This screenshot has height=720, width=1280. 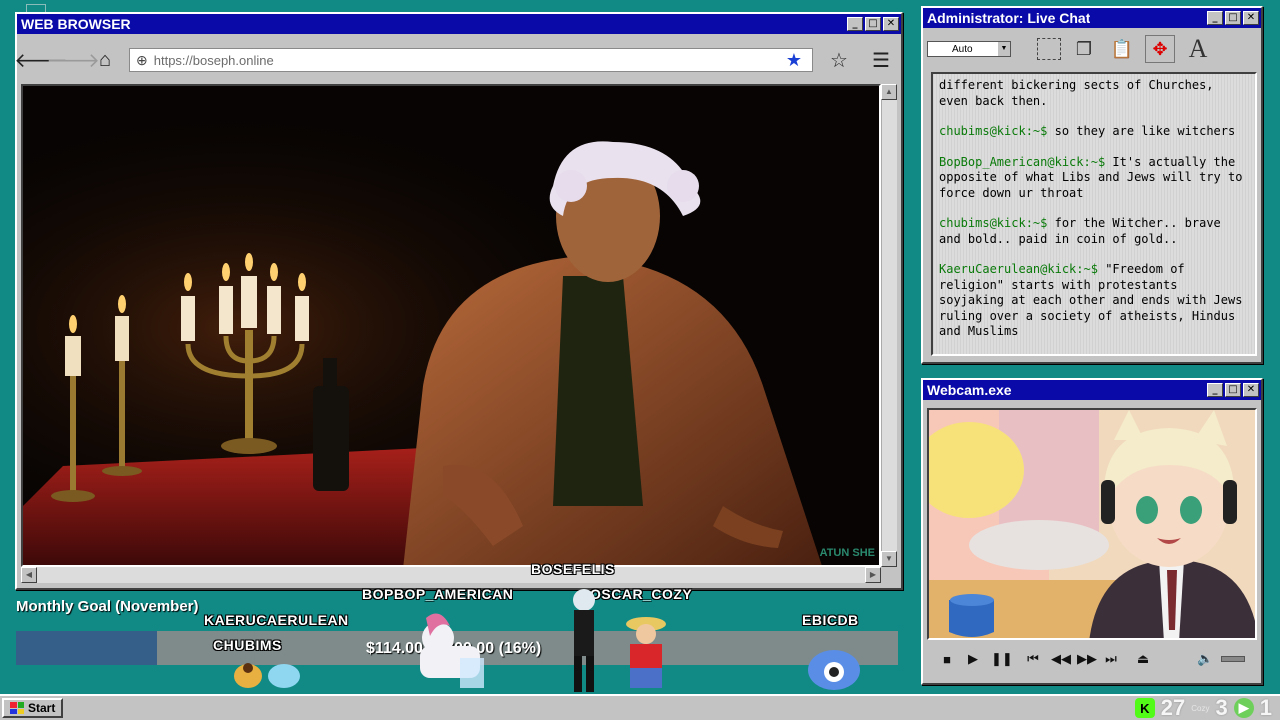 What do you see at coordinates (1221, 707) in the screenshot?
I see `viewer-count-2: 3` at bounding box center [1221, 707].